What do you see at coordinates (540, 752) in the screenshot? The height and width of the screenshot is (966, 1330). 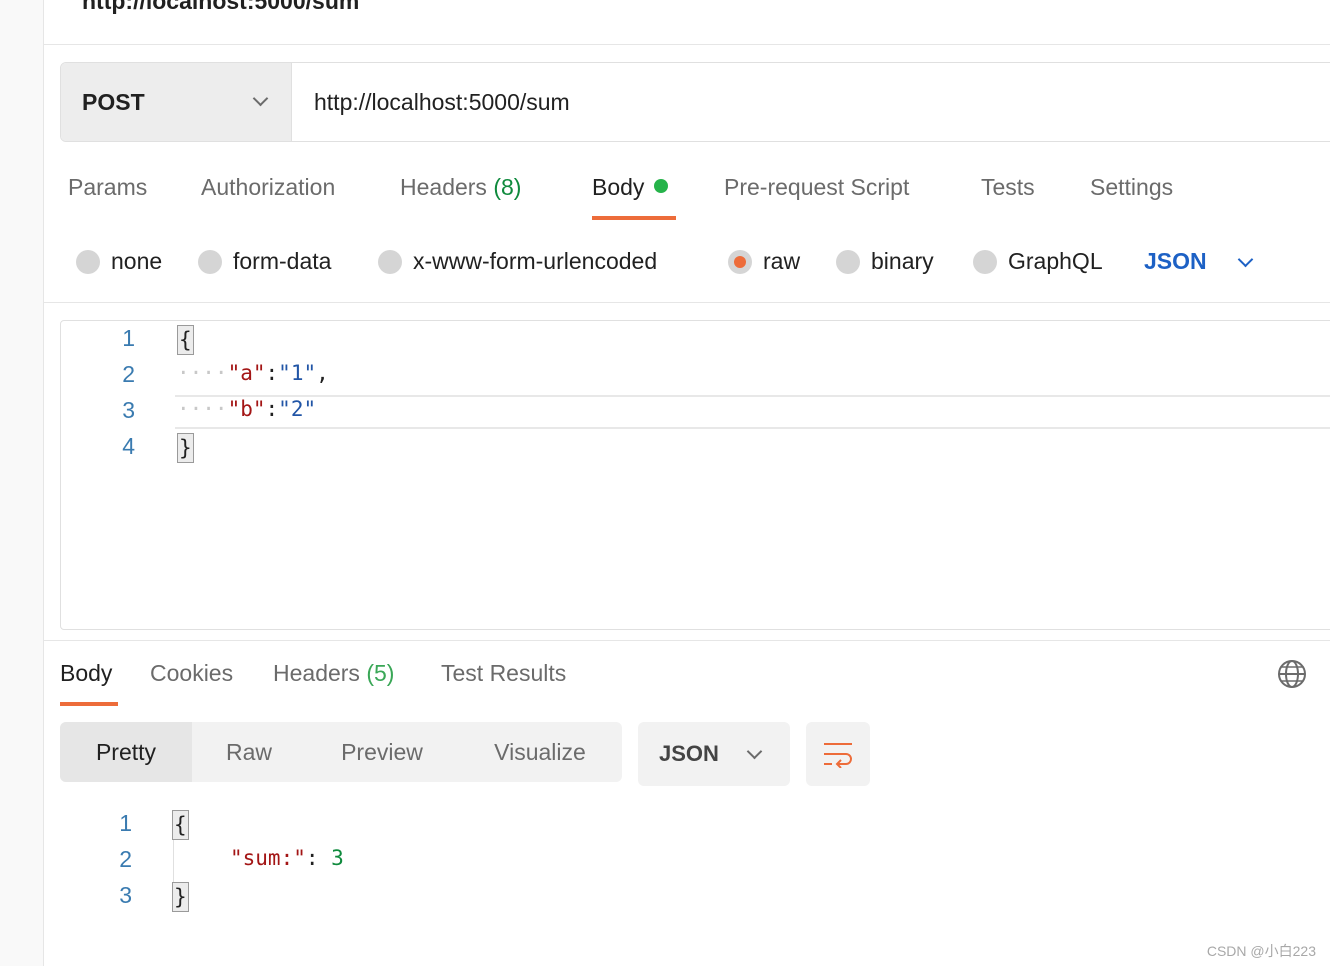 I see `view-visualize-button: Visualize` at bounding box center [540, 752].